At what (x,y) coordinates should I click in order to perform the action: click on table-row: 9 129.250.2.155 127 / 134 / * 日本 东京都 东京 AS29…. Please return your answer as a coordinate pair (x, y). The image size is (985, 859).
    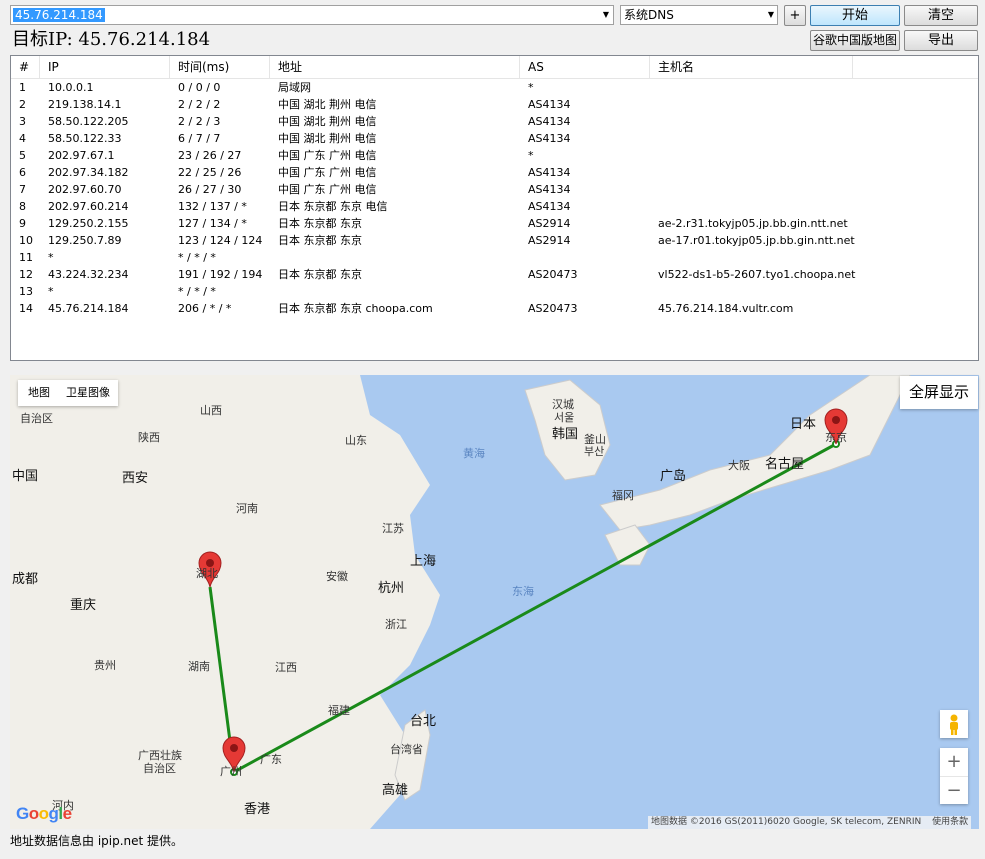
    Looking at the image, I should click on (494, 223).